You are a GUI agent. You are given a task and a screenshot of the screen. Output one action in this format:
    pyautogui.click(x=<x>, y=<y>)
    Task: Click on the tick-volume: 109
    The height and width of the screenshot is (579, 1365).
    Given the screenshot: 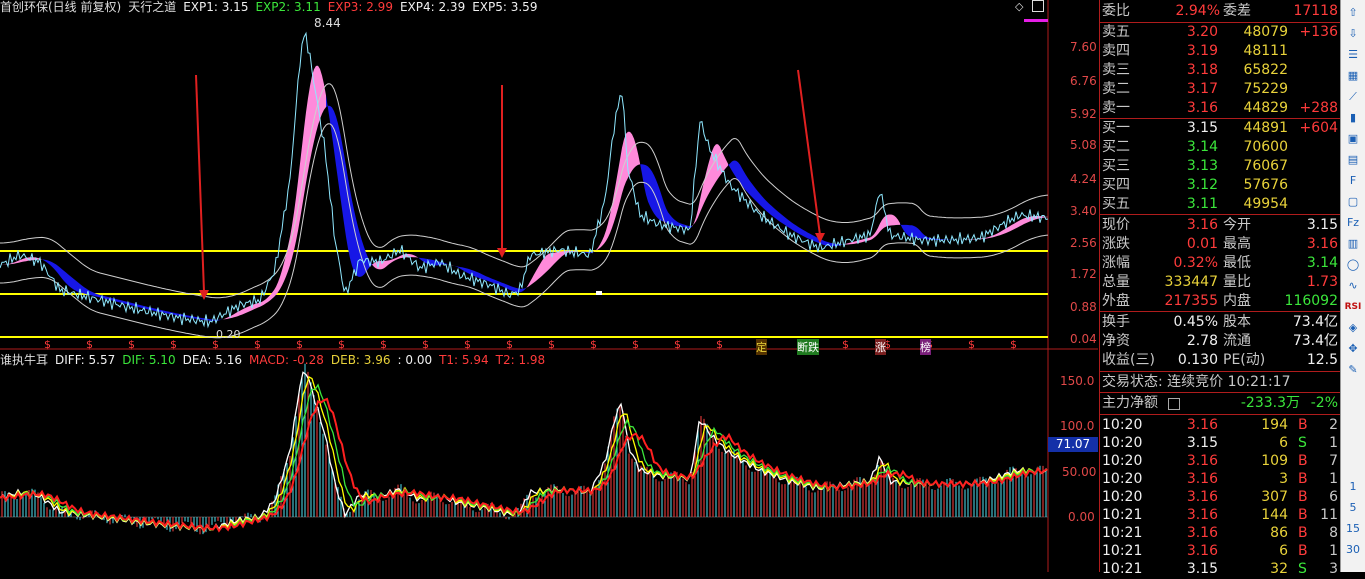 What is the action you would take?
    pyautogui.click(x=1274, y=461)
    